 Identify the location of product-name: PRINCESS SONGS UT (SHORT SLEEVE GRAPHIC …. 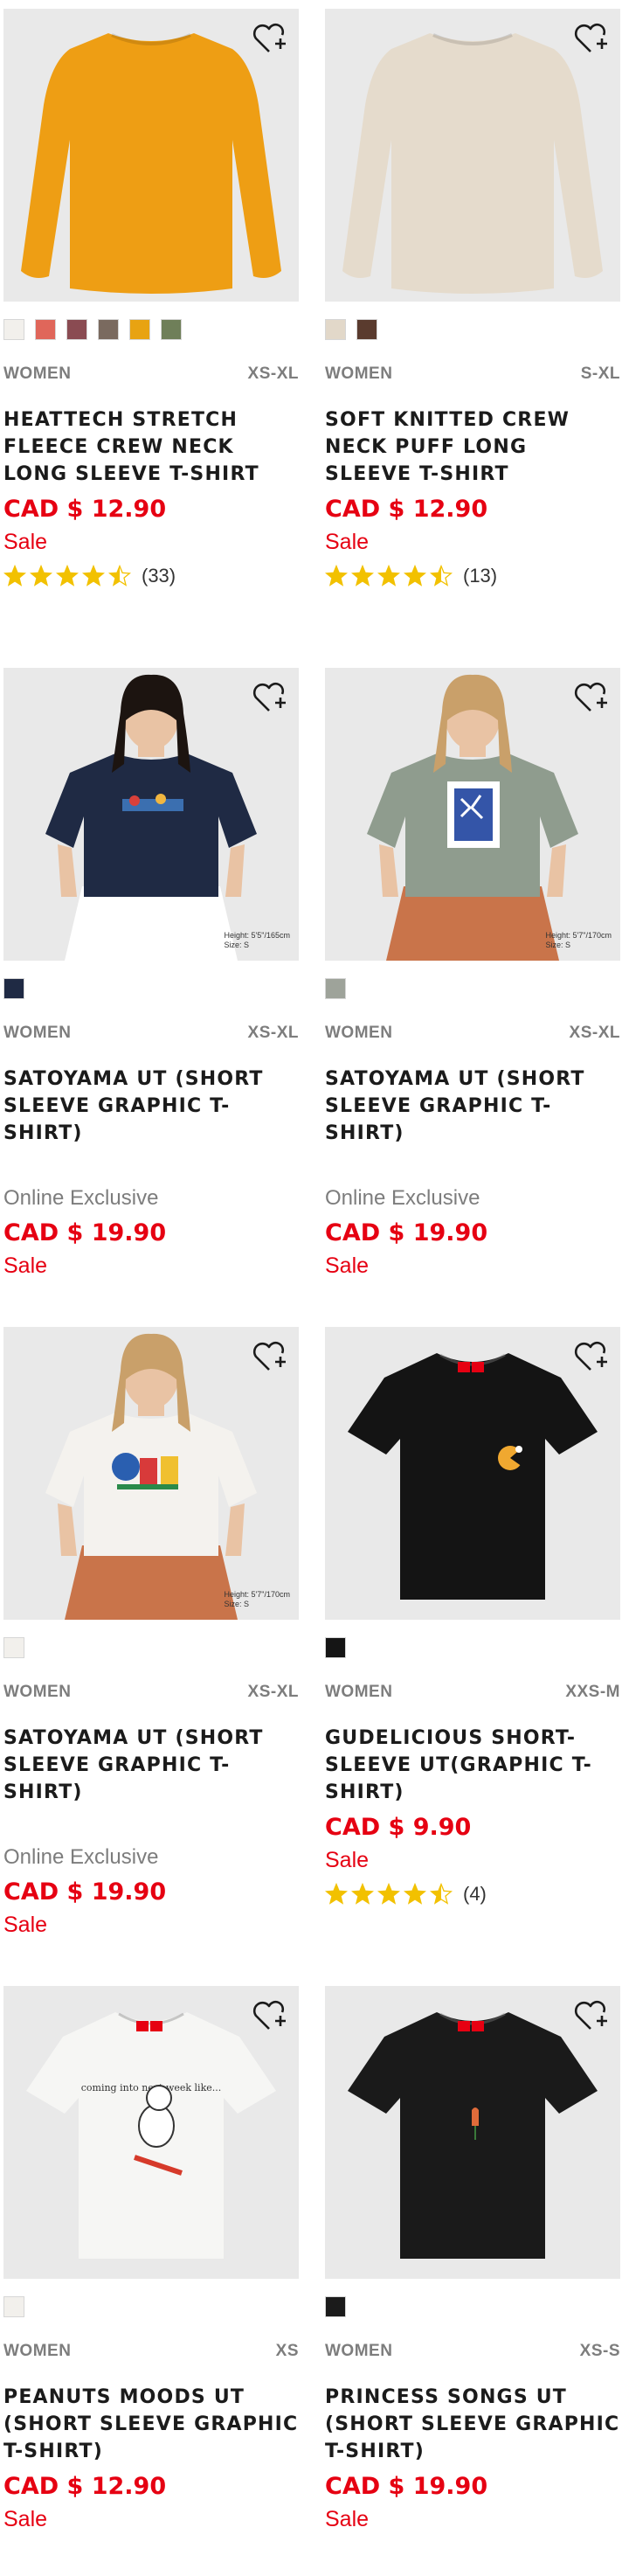
(473, 2424).